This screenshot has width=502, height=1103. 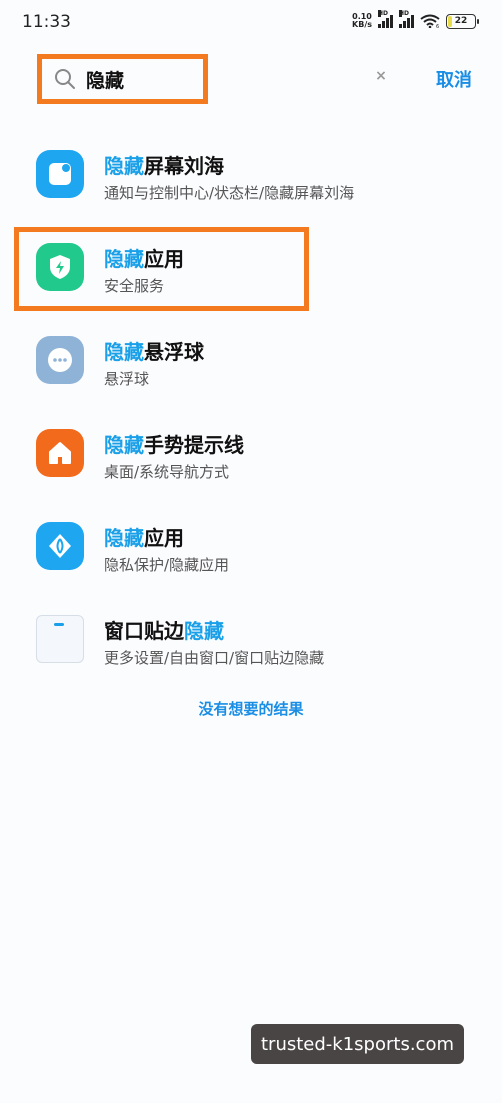 What do you see at coordinates (154, 352) in the screenshot?
I see `result-title: 隐藏悬浮球` at bounding box center [154, 352].